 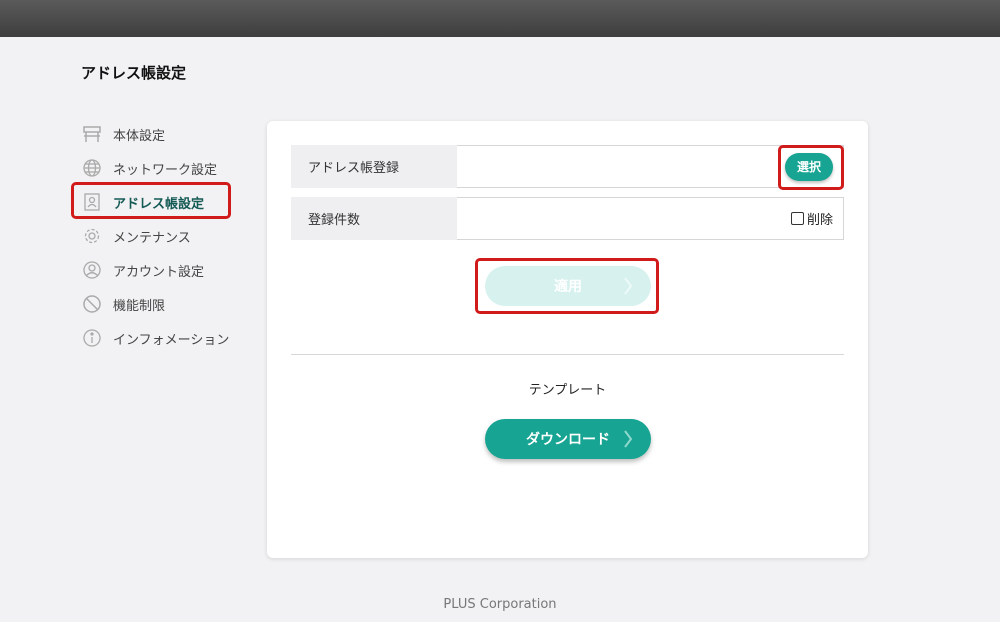 What do you see at coordinates (650, 218) in the screenshot?
I see `registered-count-field: 削除` at bounding box center [650, 218].